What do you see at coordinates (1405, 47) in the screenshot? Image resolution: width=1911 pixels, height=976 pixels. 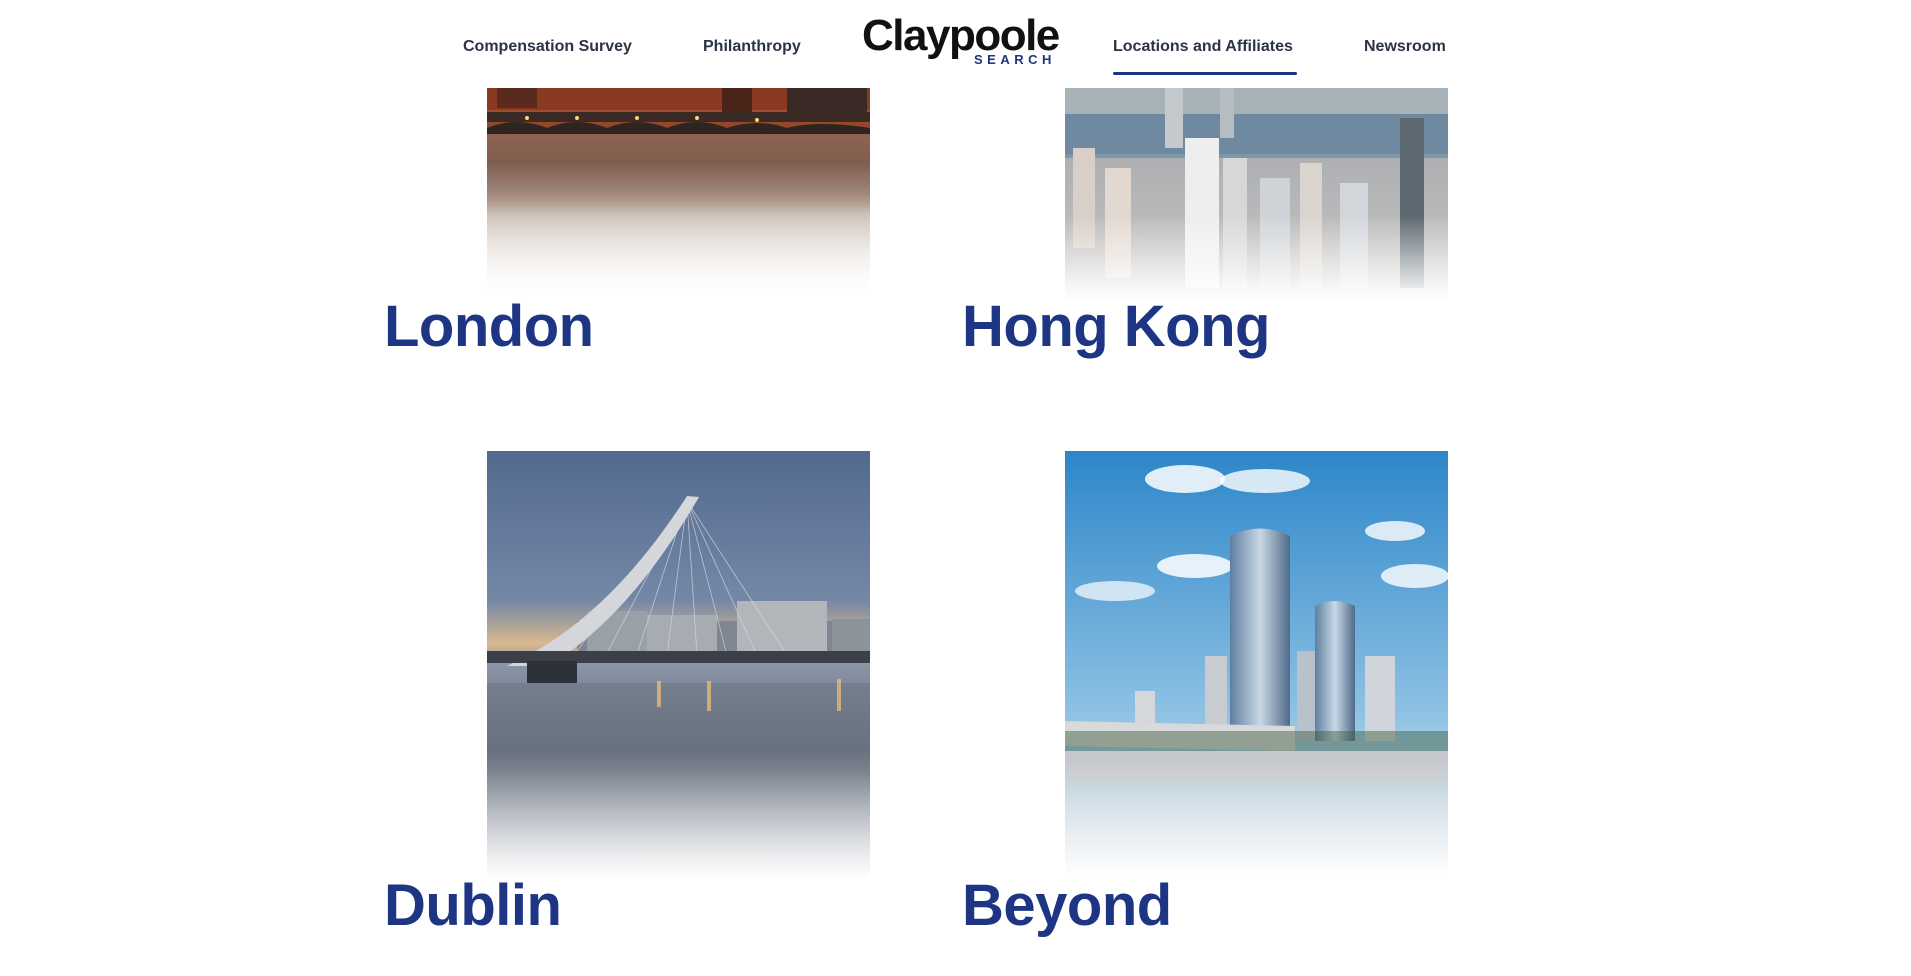 I see `nav-newsroom: Newsroom` at bounding box center [1405, 47].